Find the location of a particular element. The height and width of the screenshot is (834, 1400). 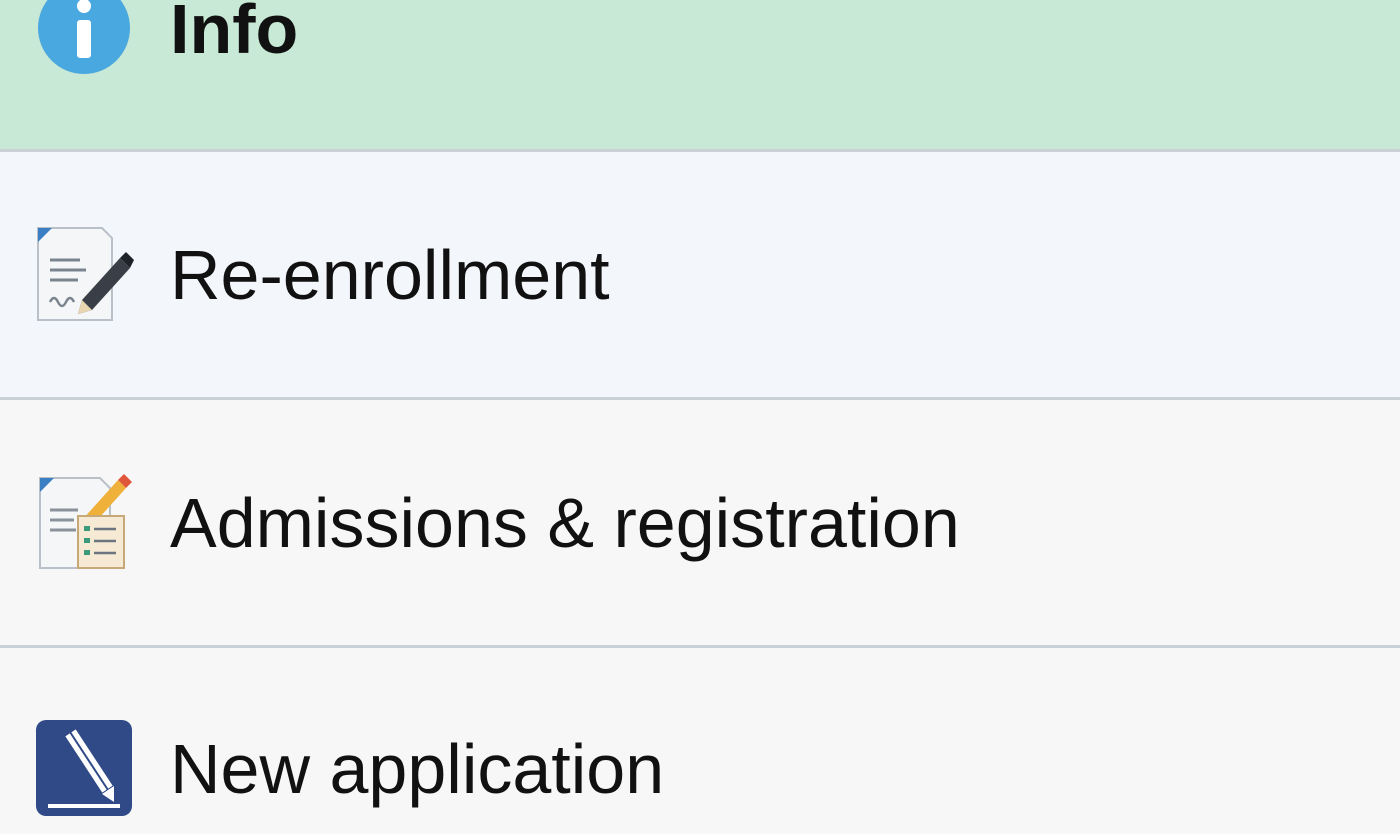

menu-item-label: New application is located at coordinates (417, 769).